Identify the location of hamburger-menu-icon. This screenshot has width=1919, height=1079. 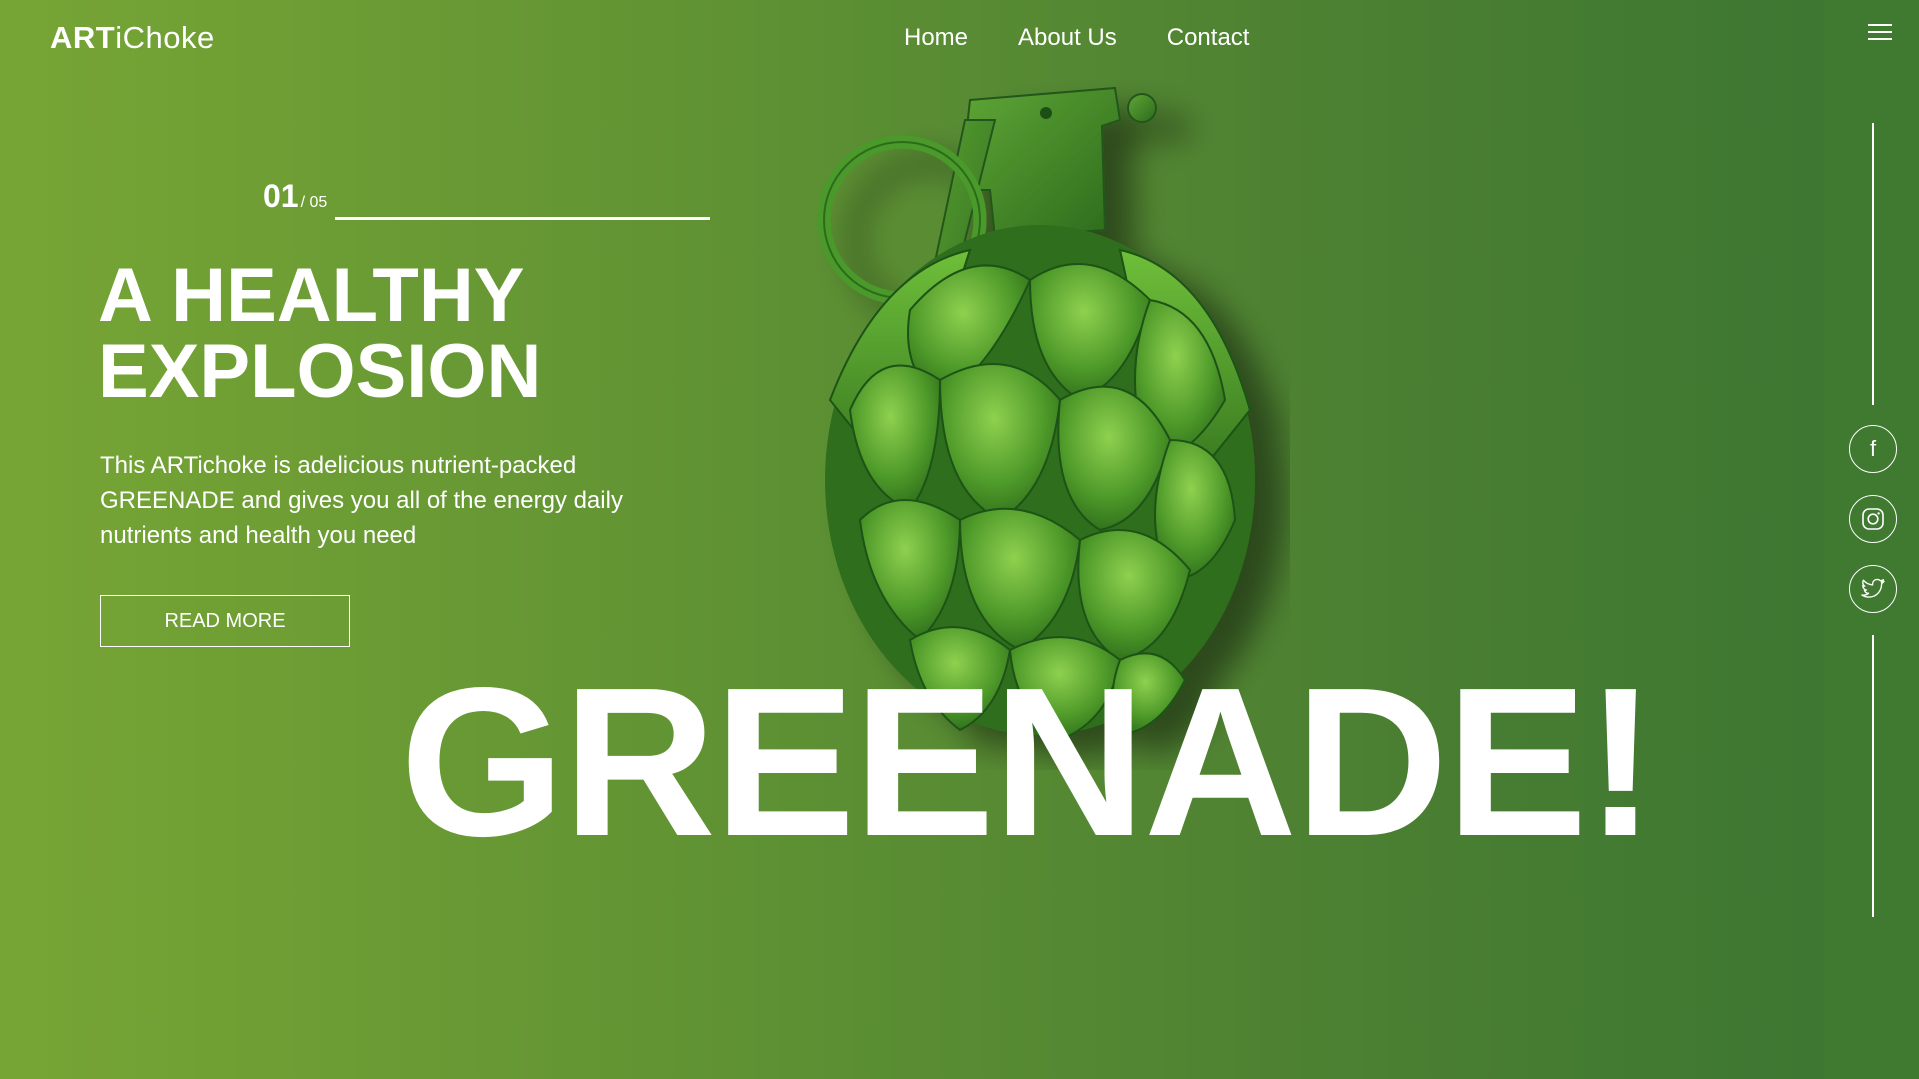
(1880, 34).